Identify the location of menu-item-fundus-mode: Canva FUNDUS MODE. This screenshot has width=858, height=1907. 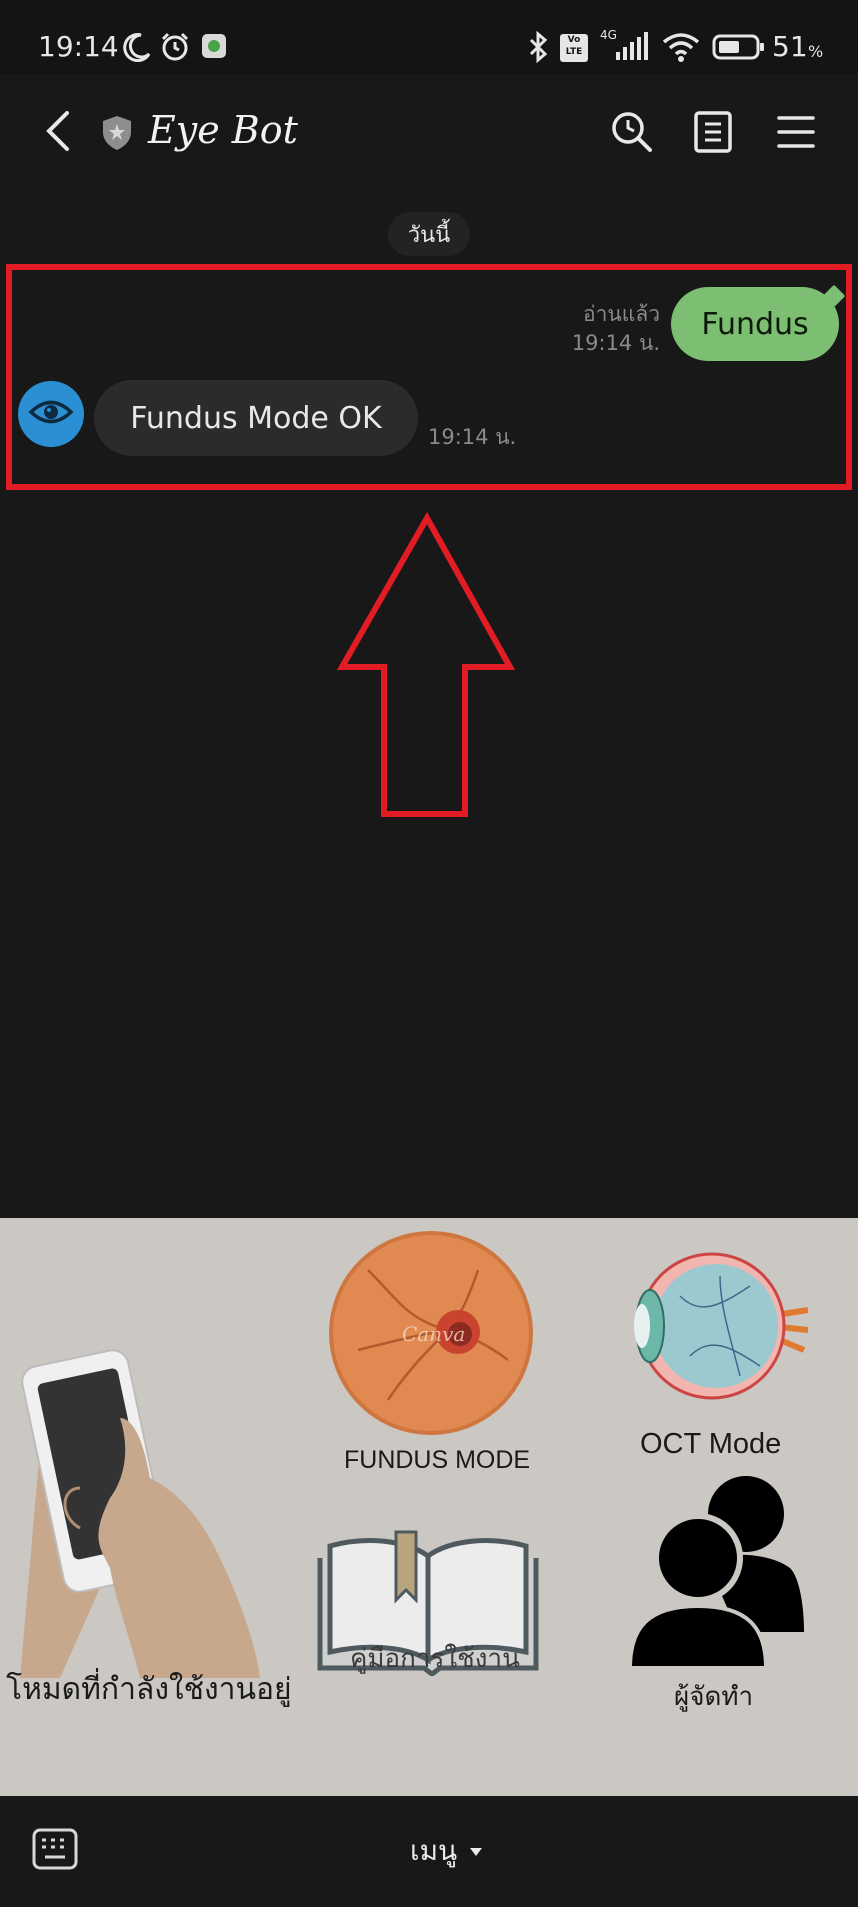
(430, 1363).